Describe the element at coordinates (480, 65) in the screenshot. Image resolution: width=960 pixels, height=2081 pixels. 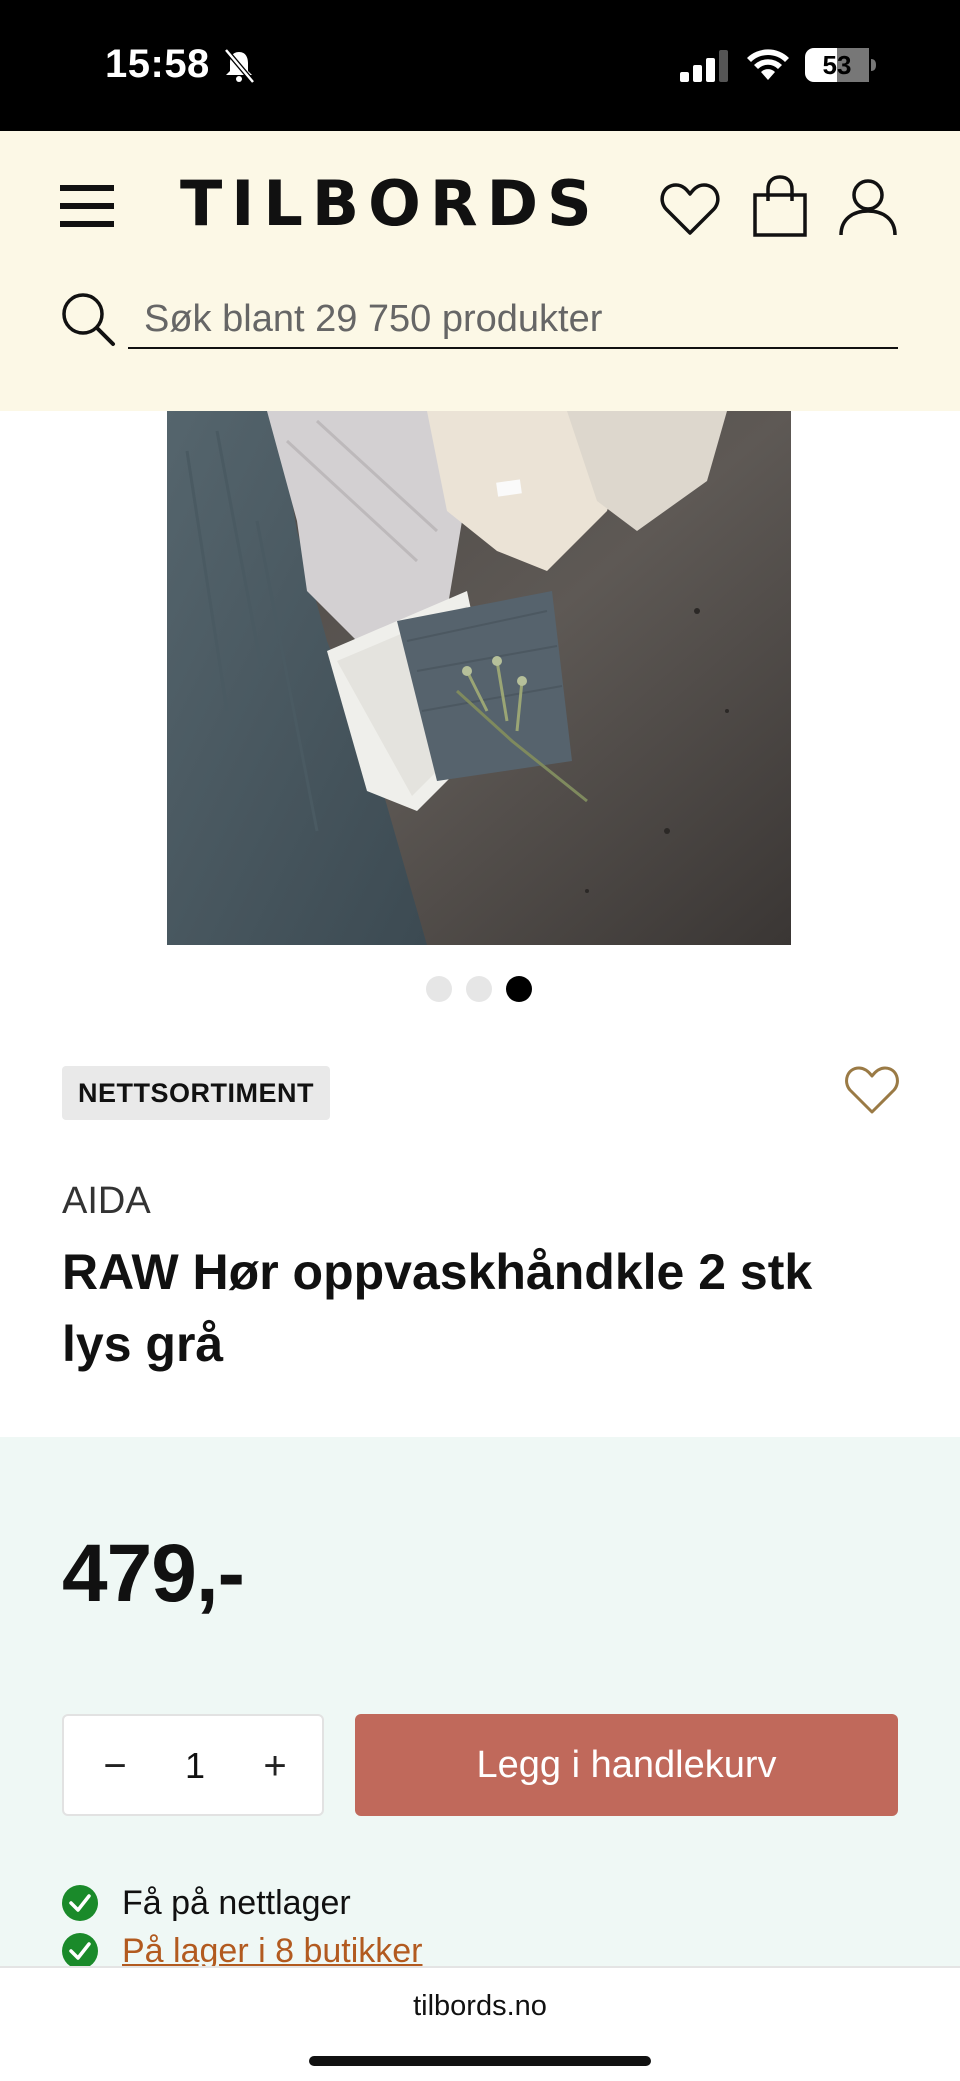
I see `status-bar: 15:58 53` at that location.